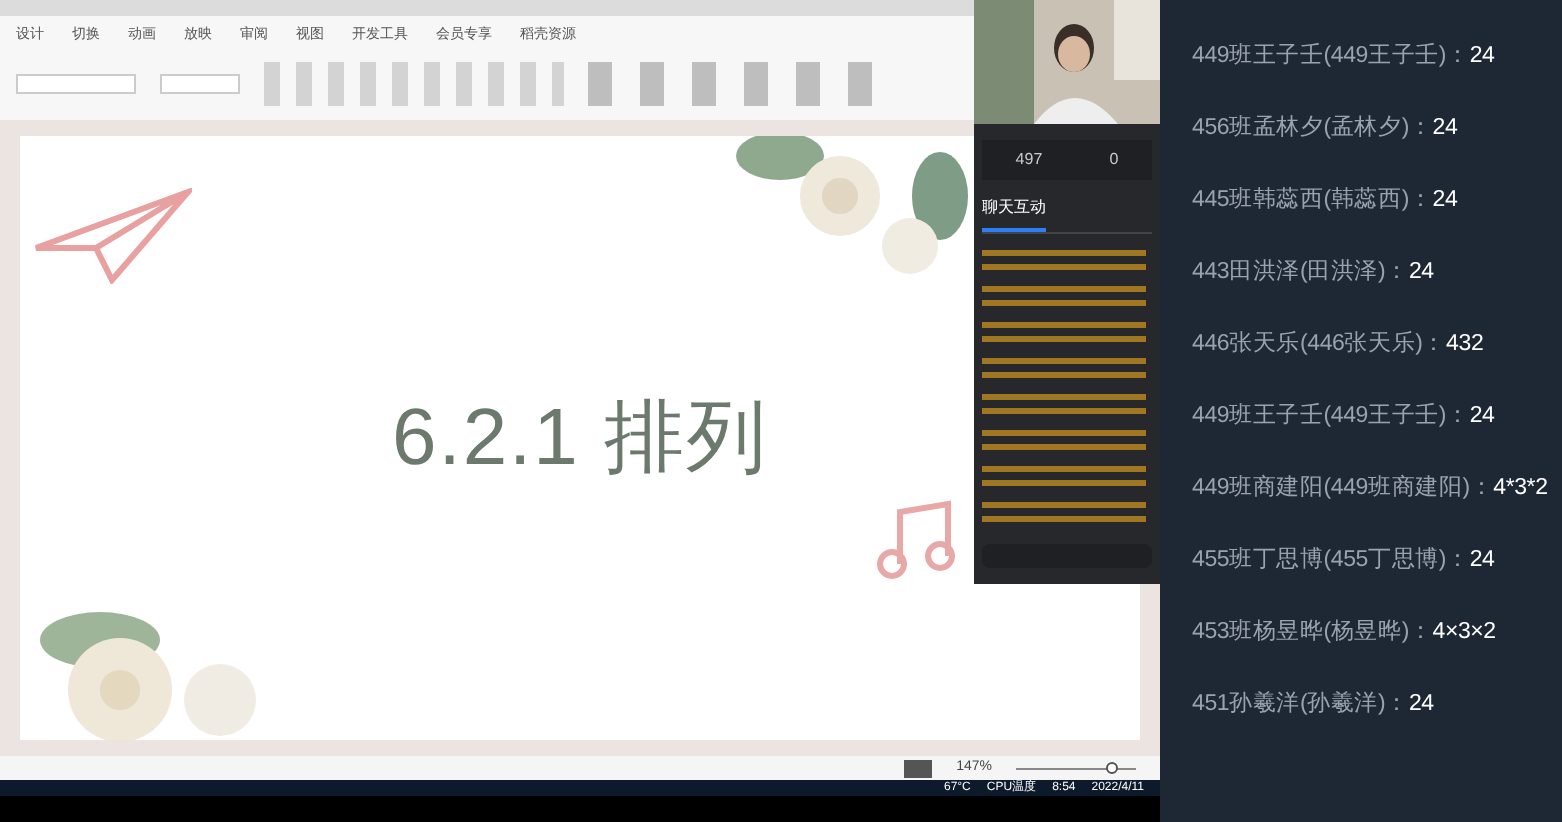 This screenshot has height=822, width=1562. Describe the element at coordinates (112, 236) in the screenshot. I see `paper-plane-icon` at that location.